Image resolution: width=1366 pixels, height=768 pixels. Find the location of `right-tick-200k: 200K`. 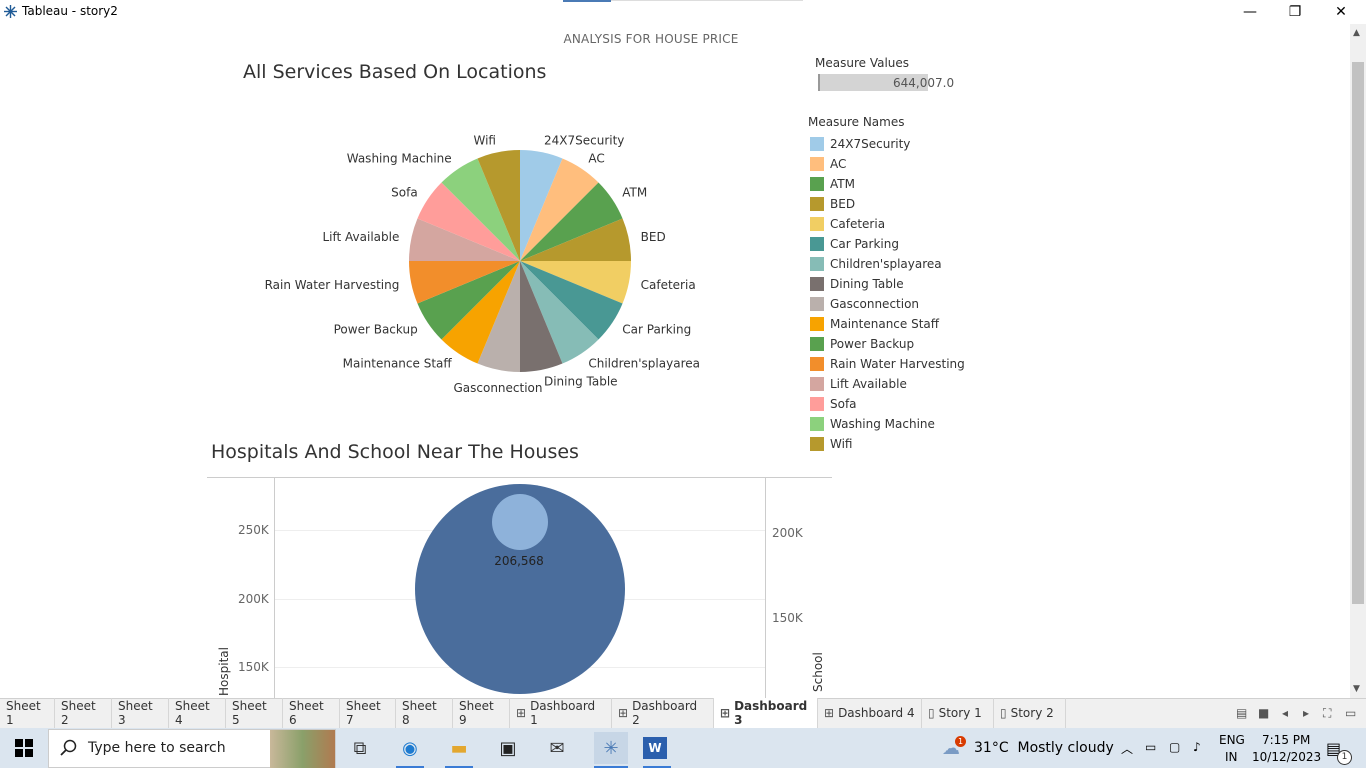

right-tick-200k: 200K is located at coordinates (787, 533).